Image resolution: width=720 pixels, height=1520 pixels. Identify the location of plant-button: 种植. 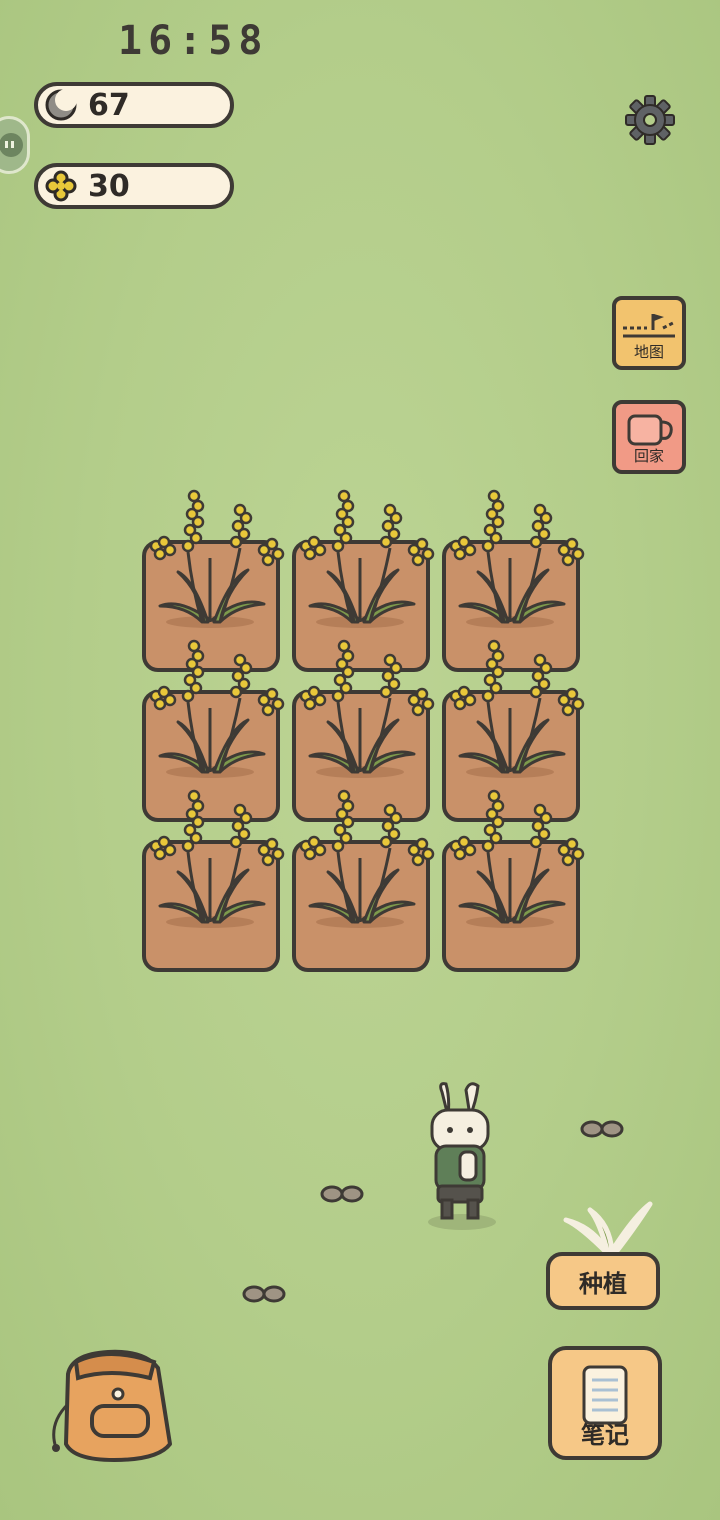
(603, 1281).